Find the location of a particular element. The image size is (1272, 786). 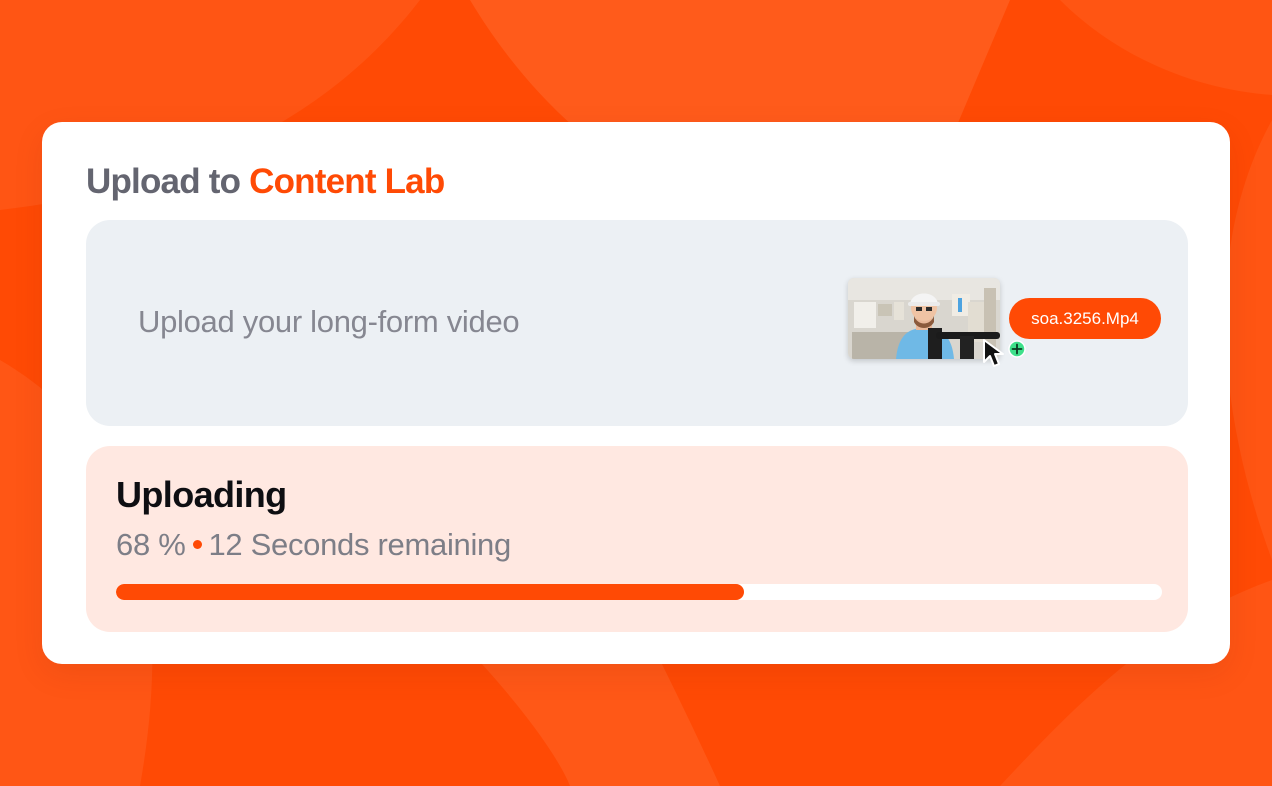

progress-track is located at coordinates (639, 592).